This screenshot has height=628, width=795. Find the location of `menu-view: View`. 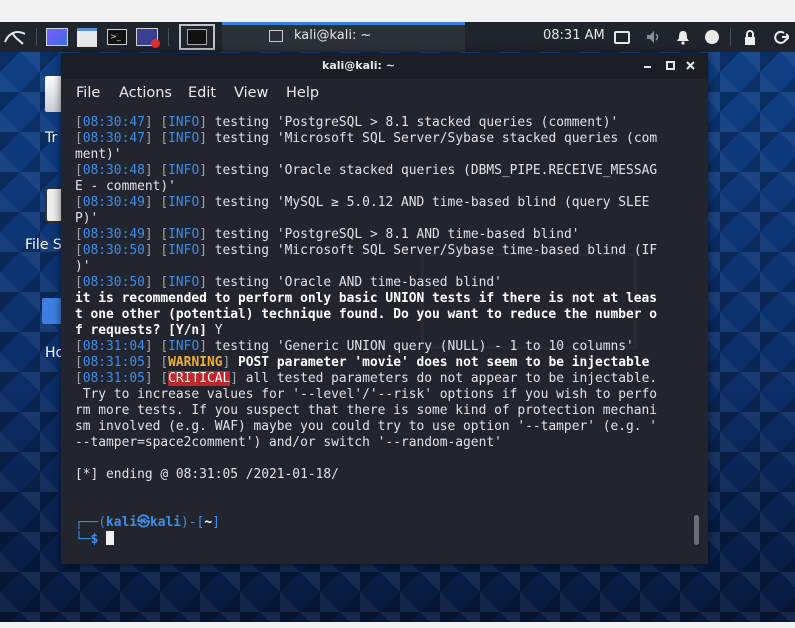

menu-view: View is located at coordinates (251, 93).